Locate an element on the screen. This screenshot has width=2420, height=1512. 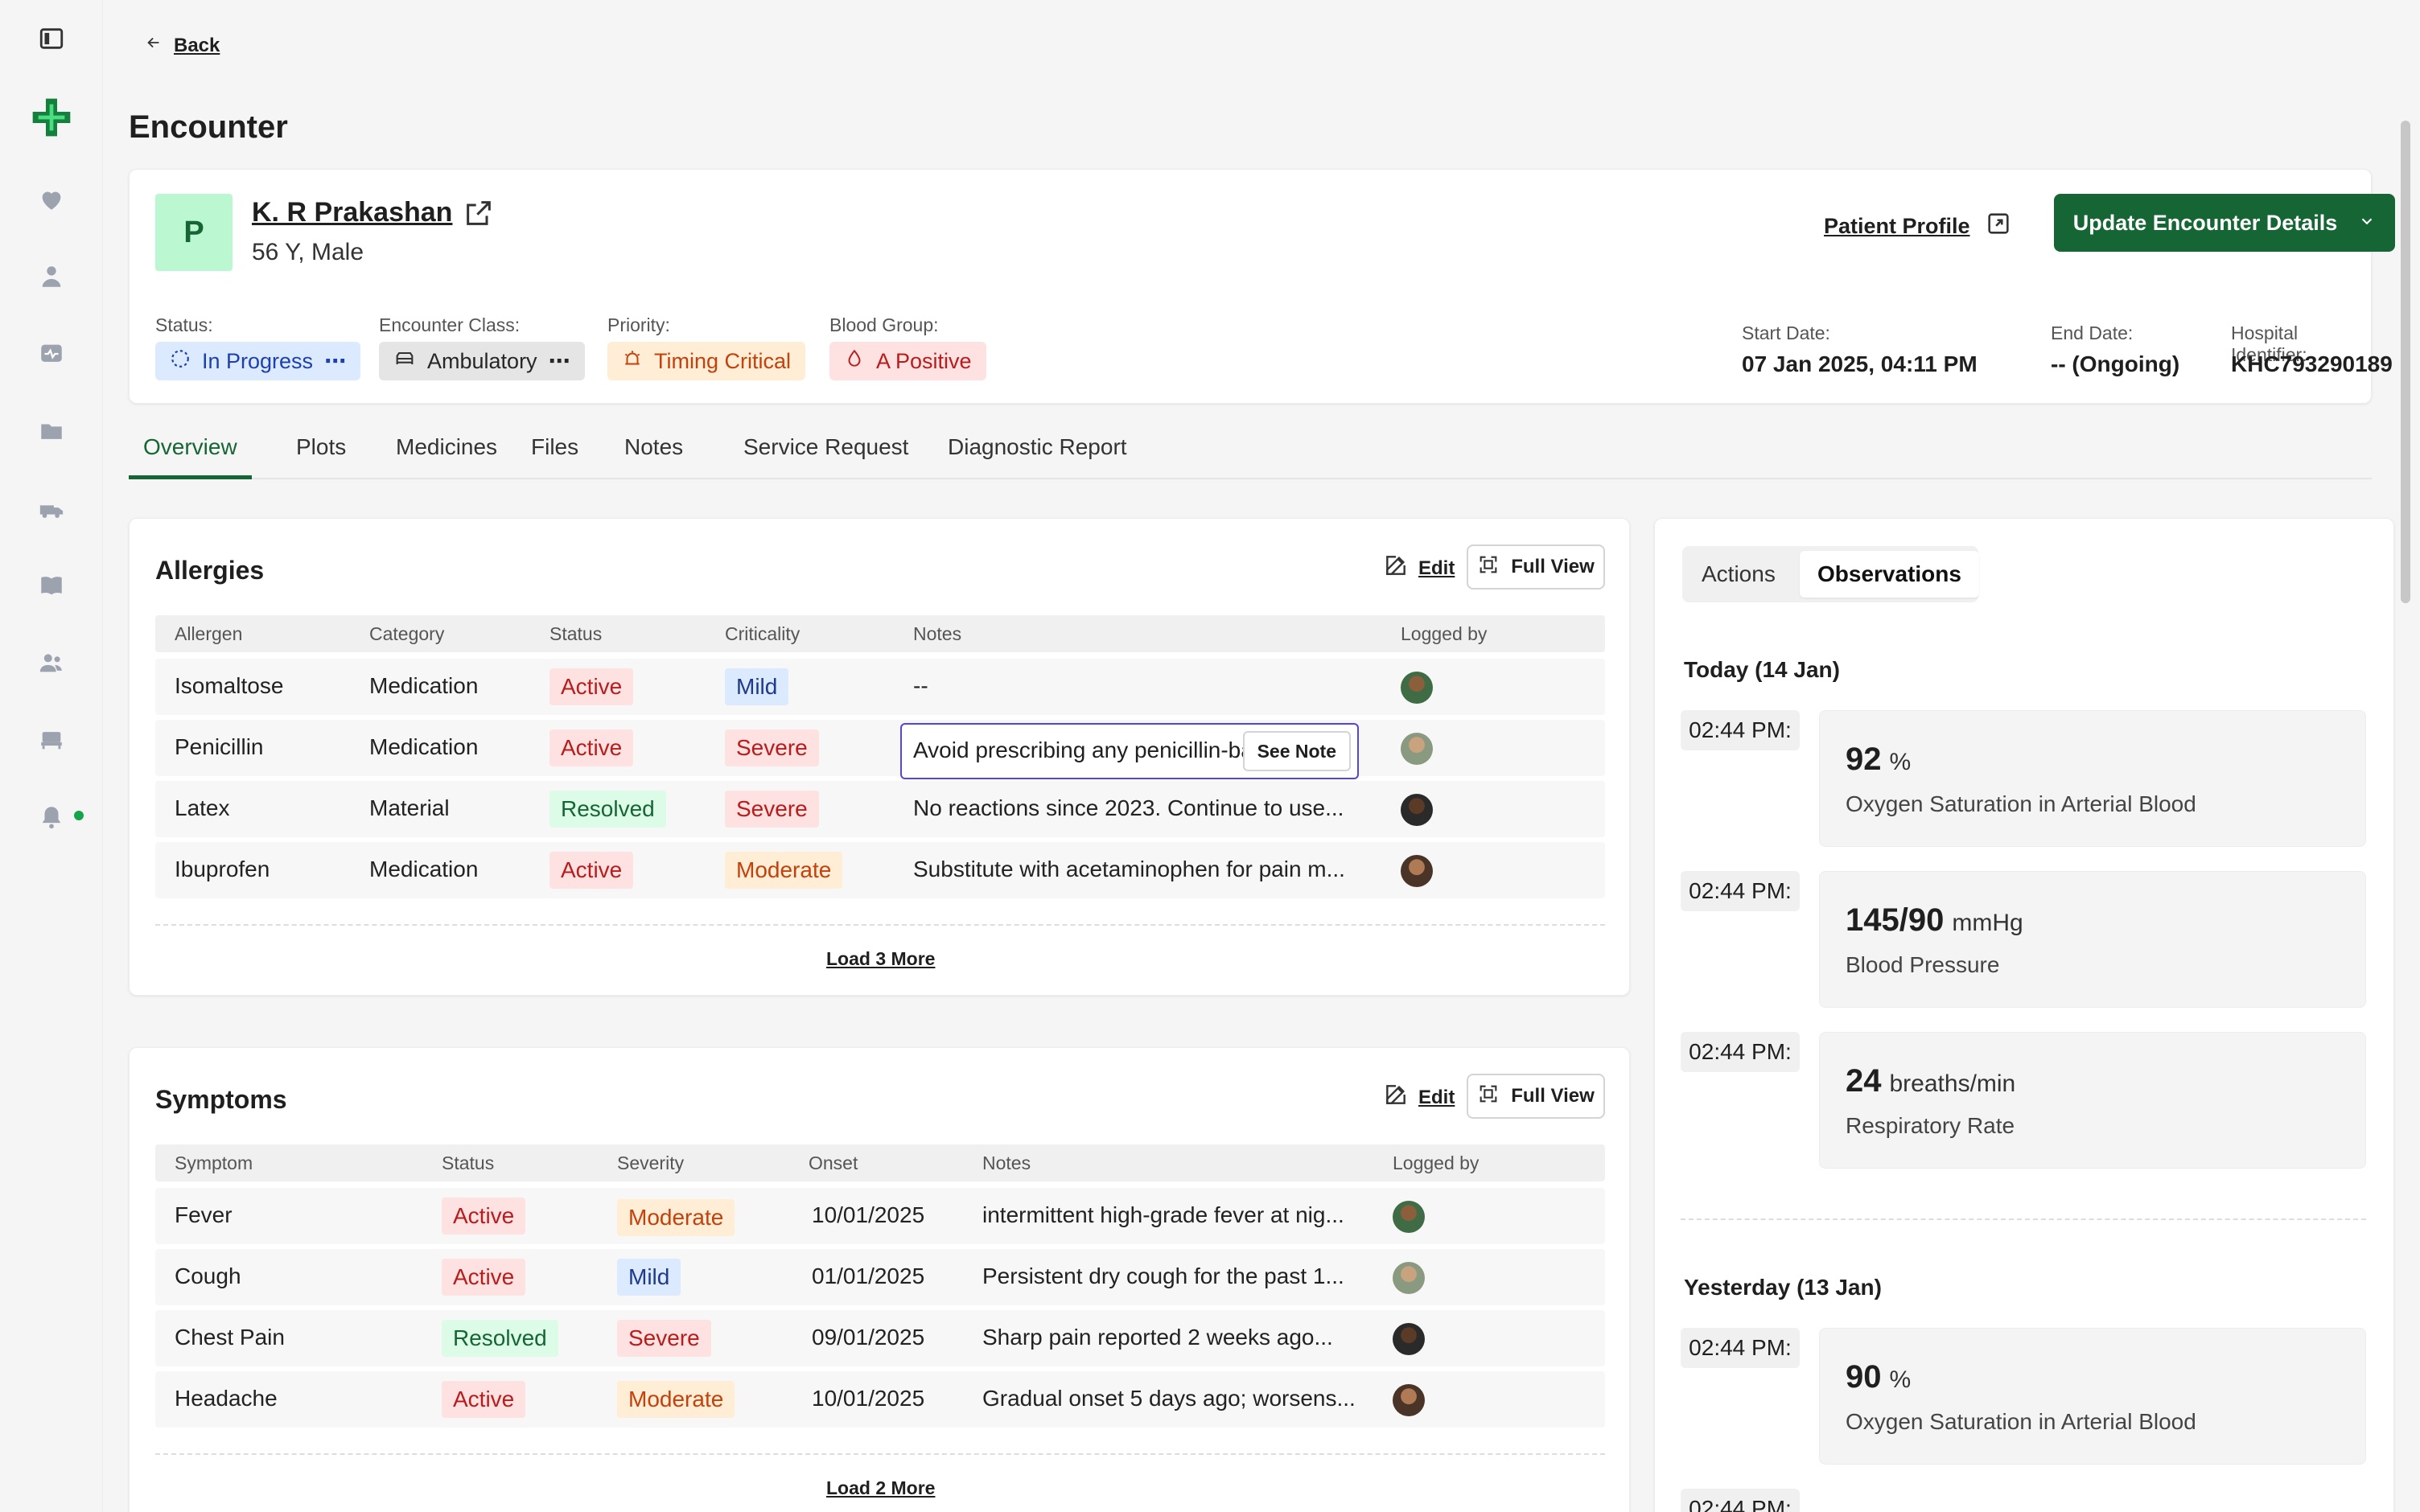
allergen-cell: Ibuprofen is located at coordinates (222, 869).